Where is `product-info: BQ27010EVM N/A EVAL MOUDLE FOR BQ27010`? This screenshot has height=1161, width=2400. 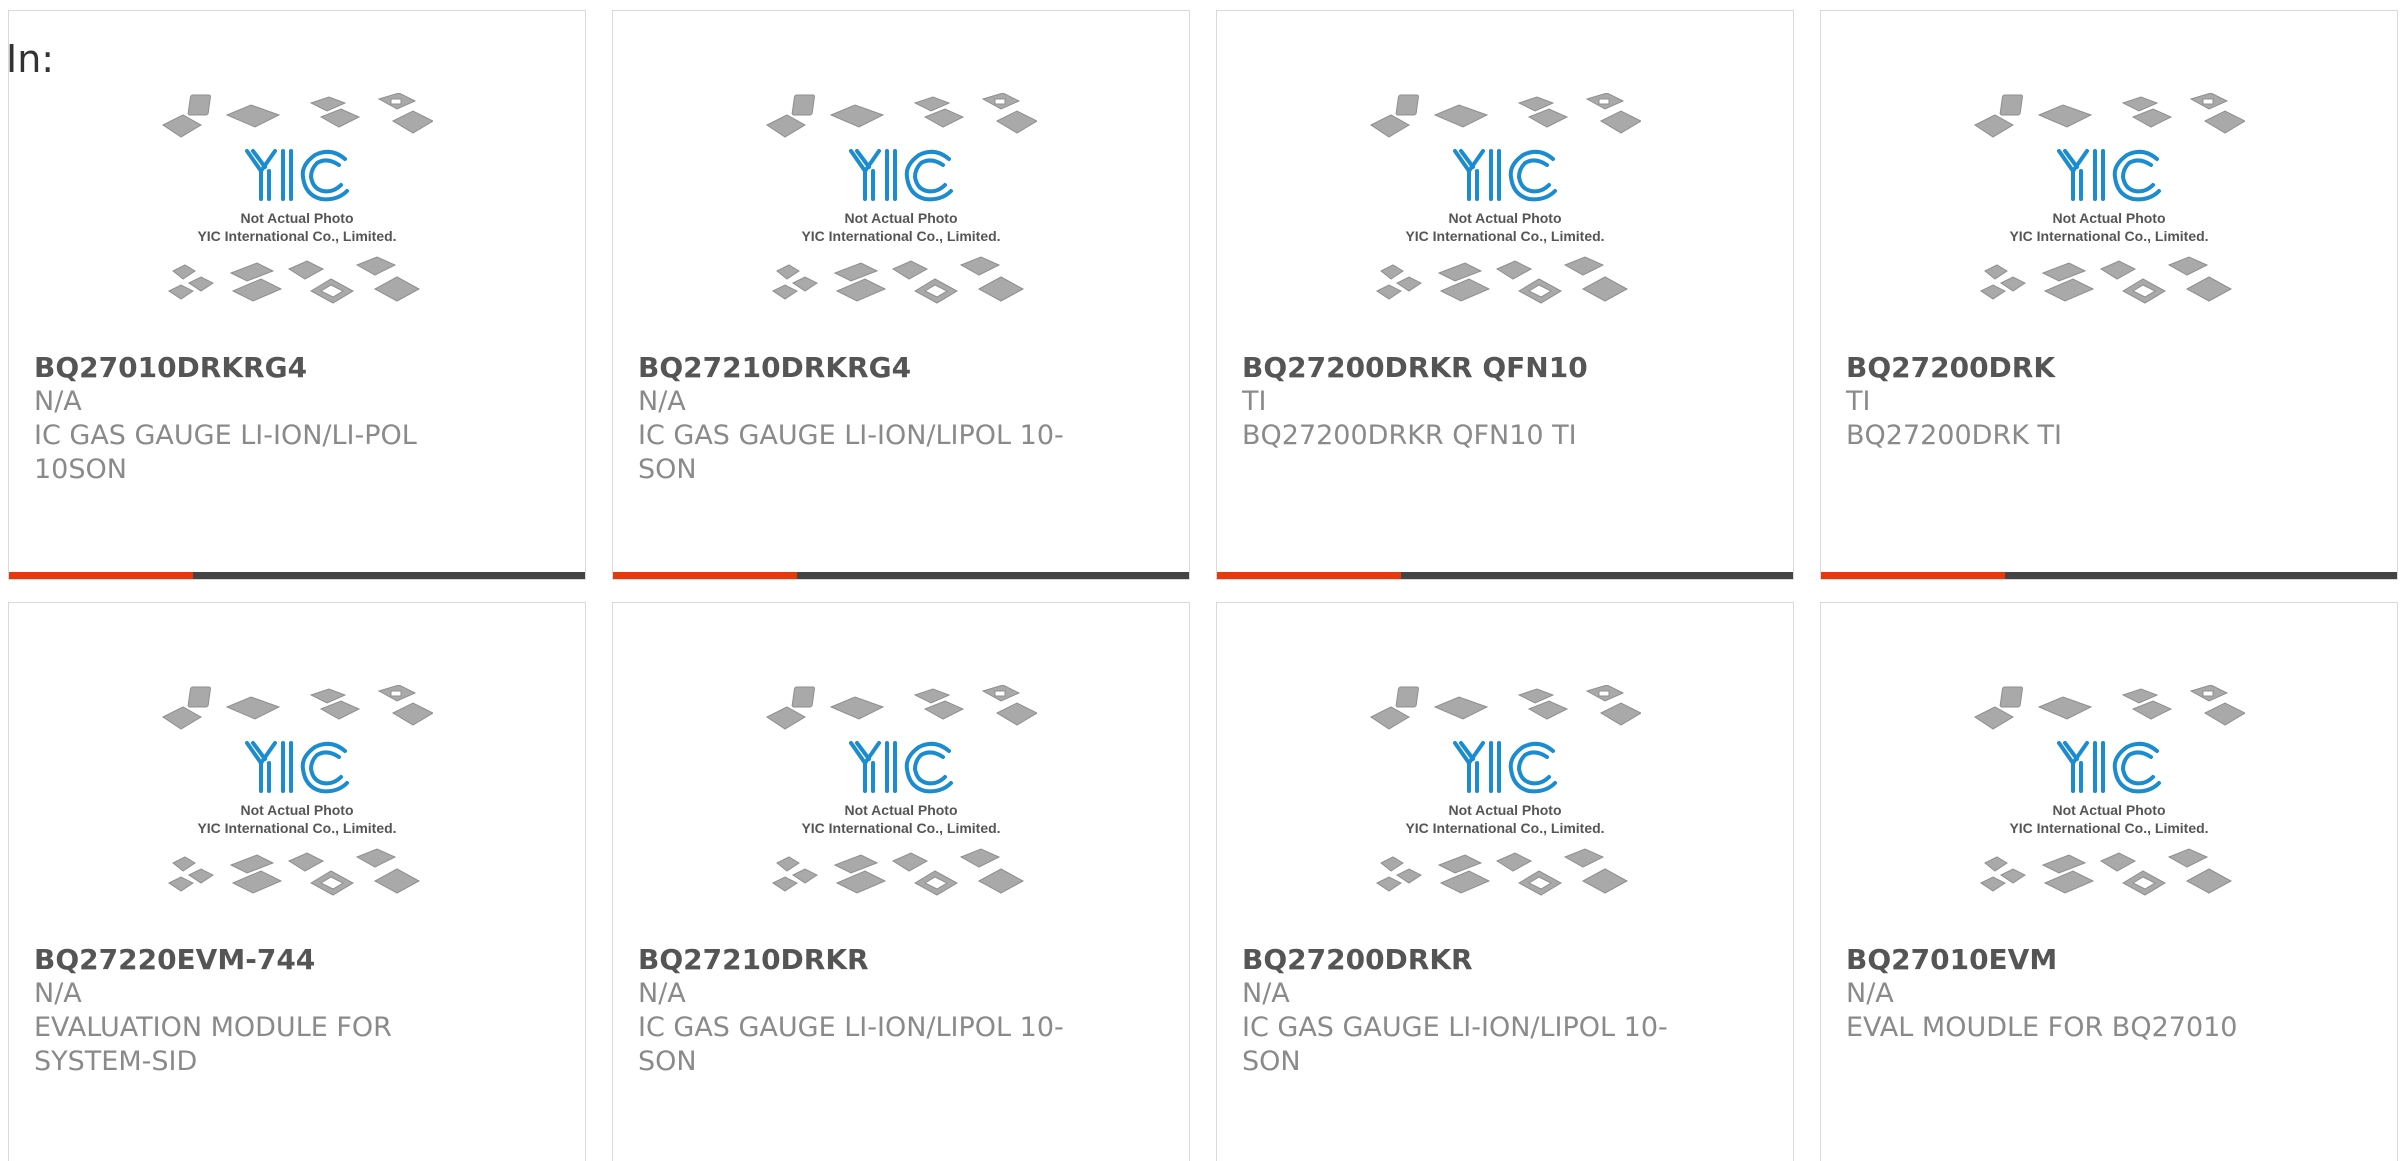 product-info: BQ27010EVM N/A EVAL MOUDLE FOR BQ27010 is located at coordinates (2066, 994).